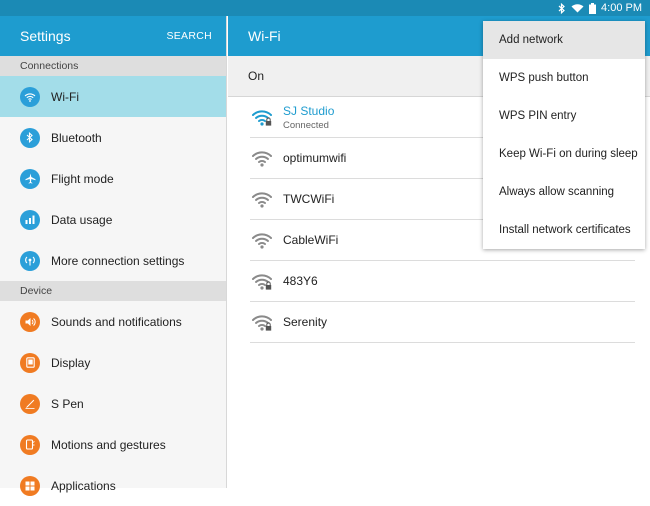  What do you see at coordinates (442, 322) in the screenshot?
I see `network-item: Serenity` at bounding box center [442, 322].